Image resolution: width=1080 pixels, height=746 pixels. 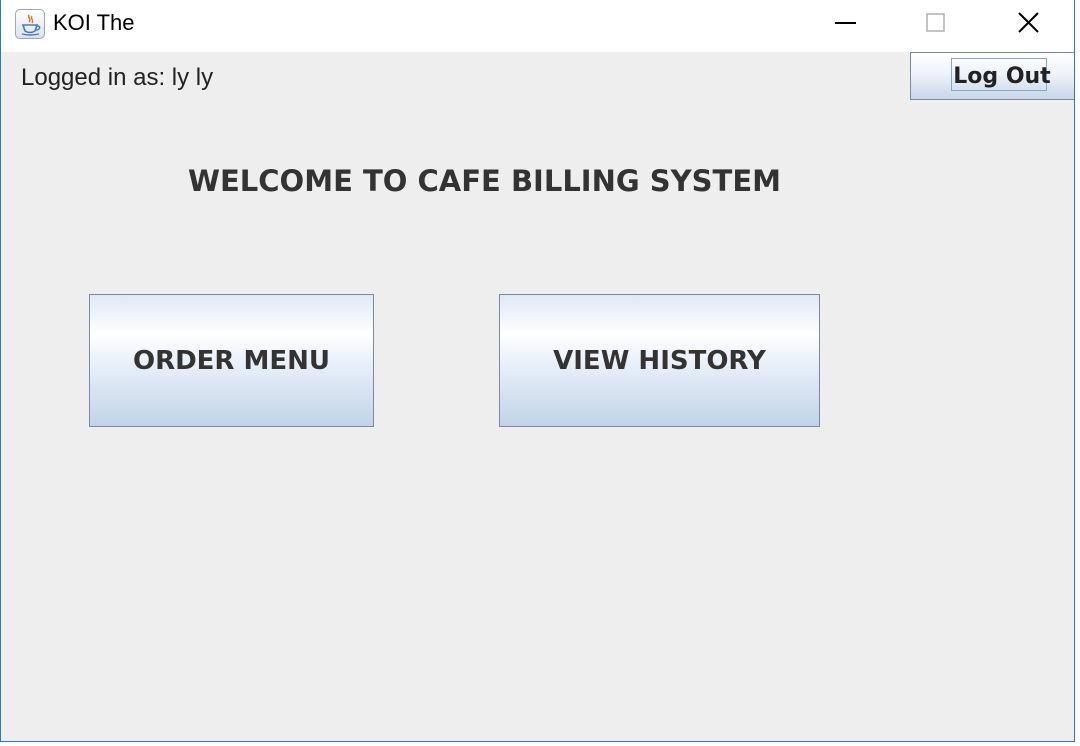 I want to click on logged-in-label: Logged in as: ly ly, so click(x=117, y=77).